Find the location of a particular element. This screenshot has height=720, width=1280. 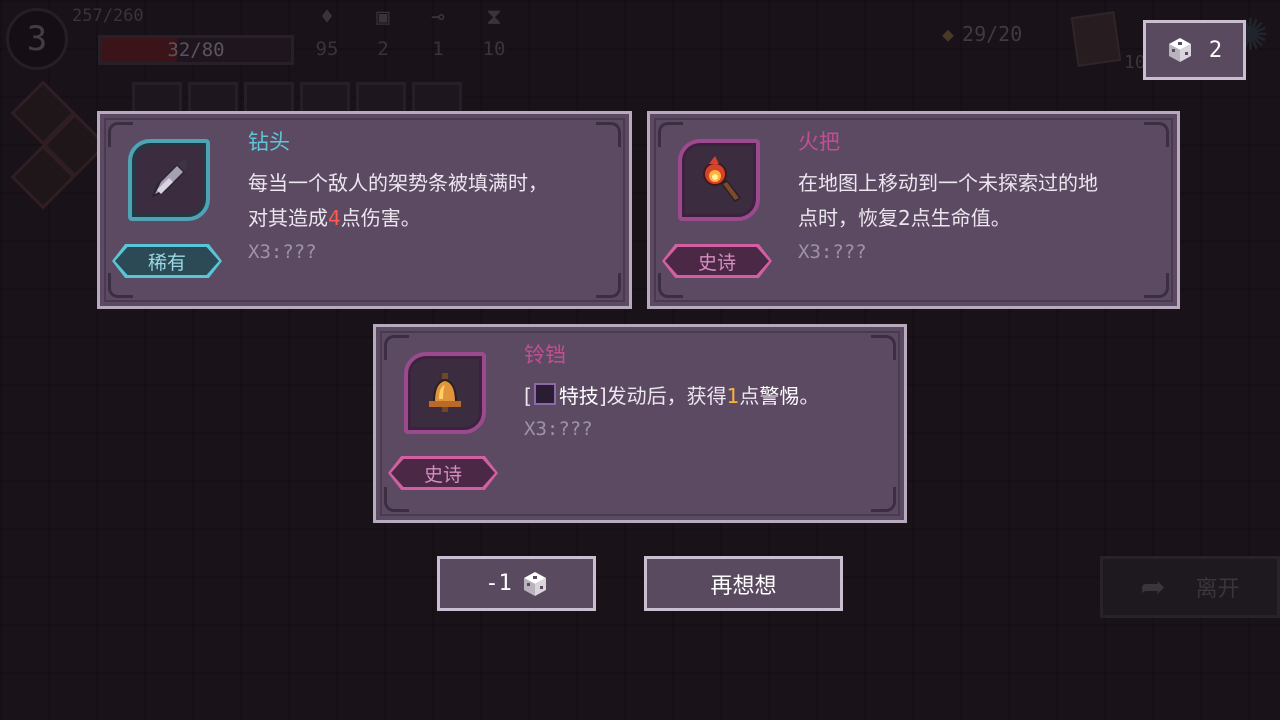

think-again-button: 再想想 is located at coordinates (743, 583).